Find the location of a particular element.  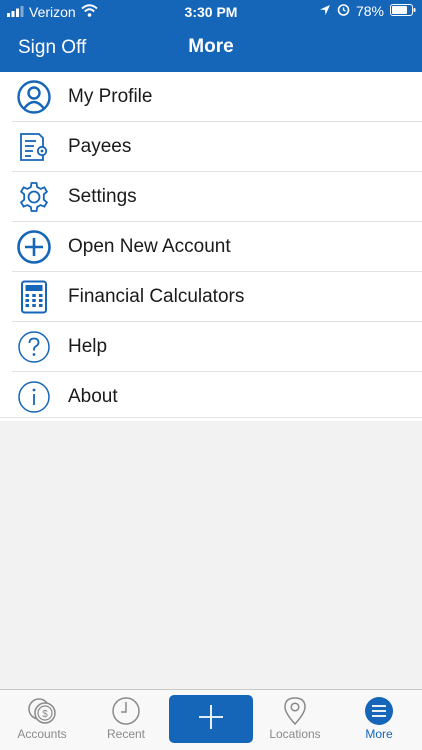

bottom-tab-bar: $ Accounts Recent Locations More is located at coordinates (211, 719).